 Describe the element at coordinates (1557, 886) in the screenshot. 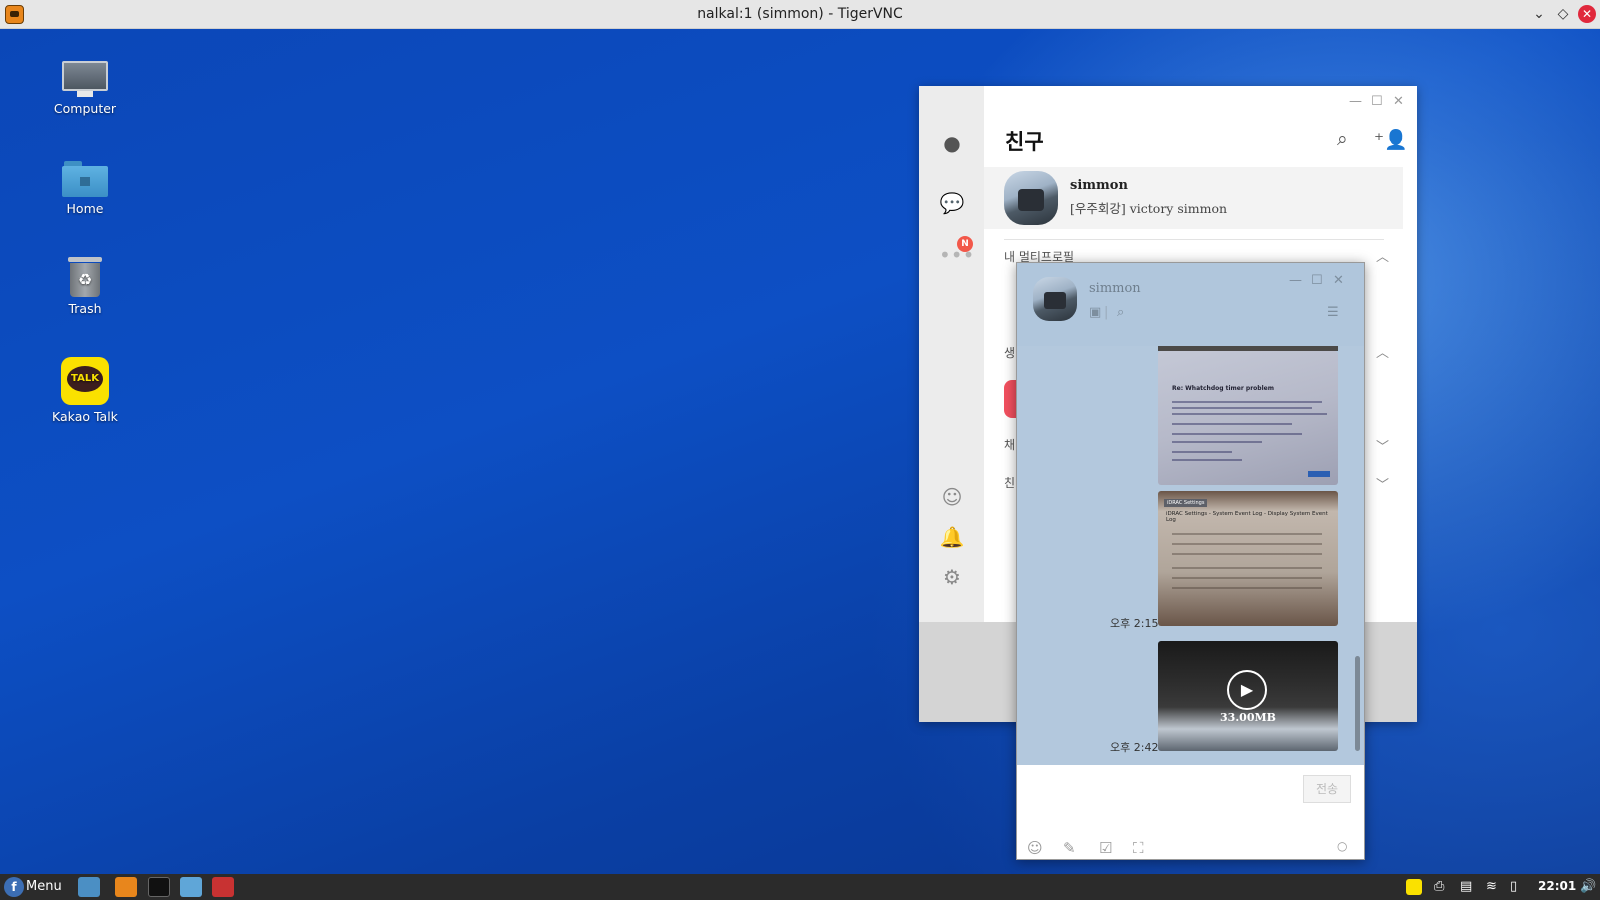

I see `clock: 22:01` at that location.